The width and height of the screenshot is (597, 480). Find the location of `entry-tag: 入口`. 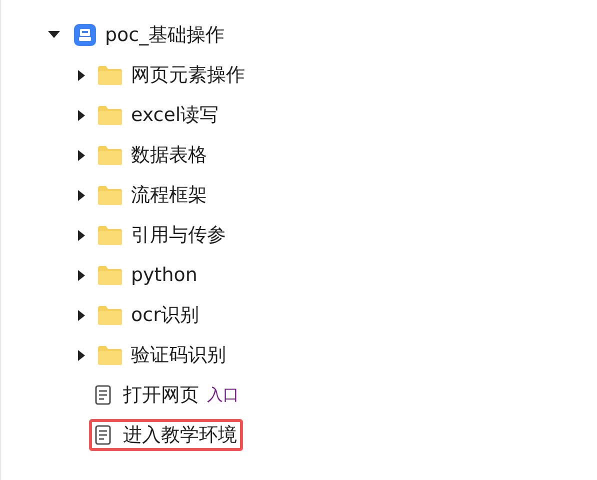

entry-tag: 入口 is located at coordinates (223, 395).